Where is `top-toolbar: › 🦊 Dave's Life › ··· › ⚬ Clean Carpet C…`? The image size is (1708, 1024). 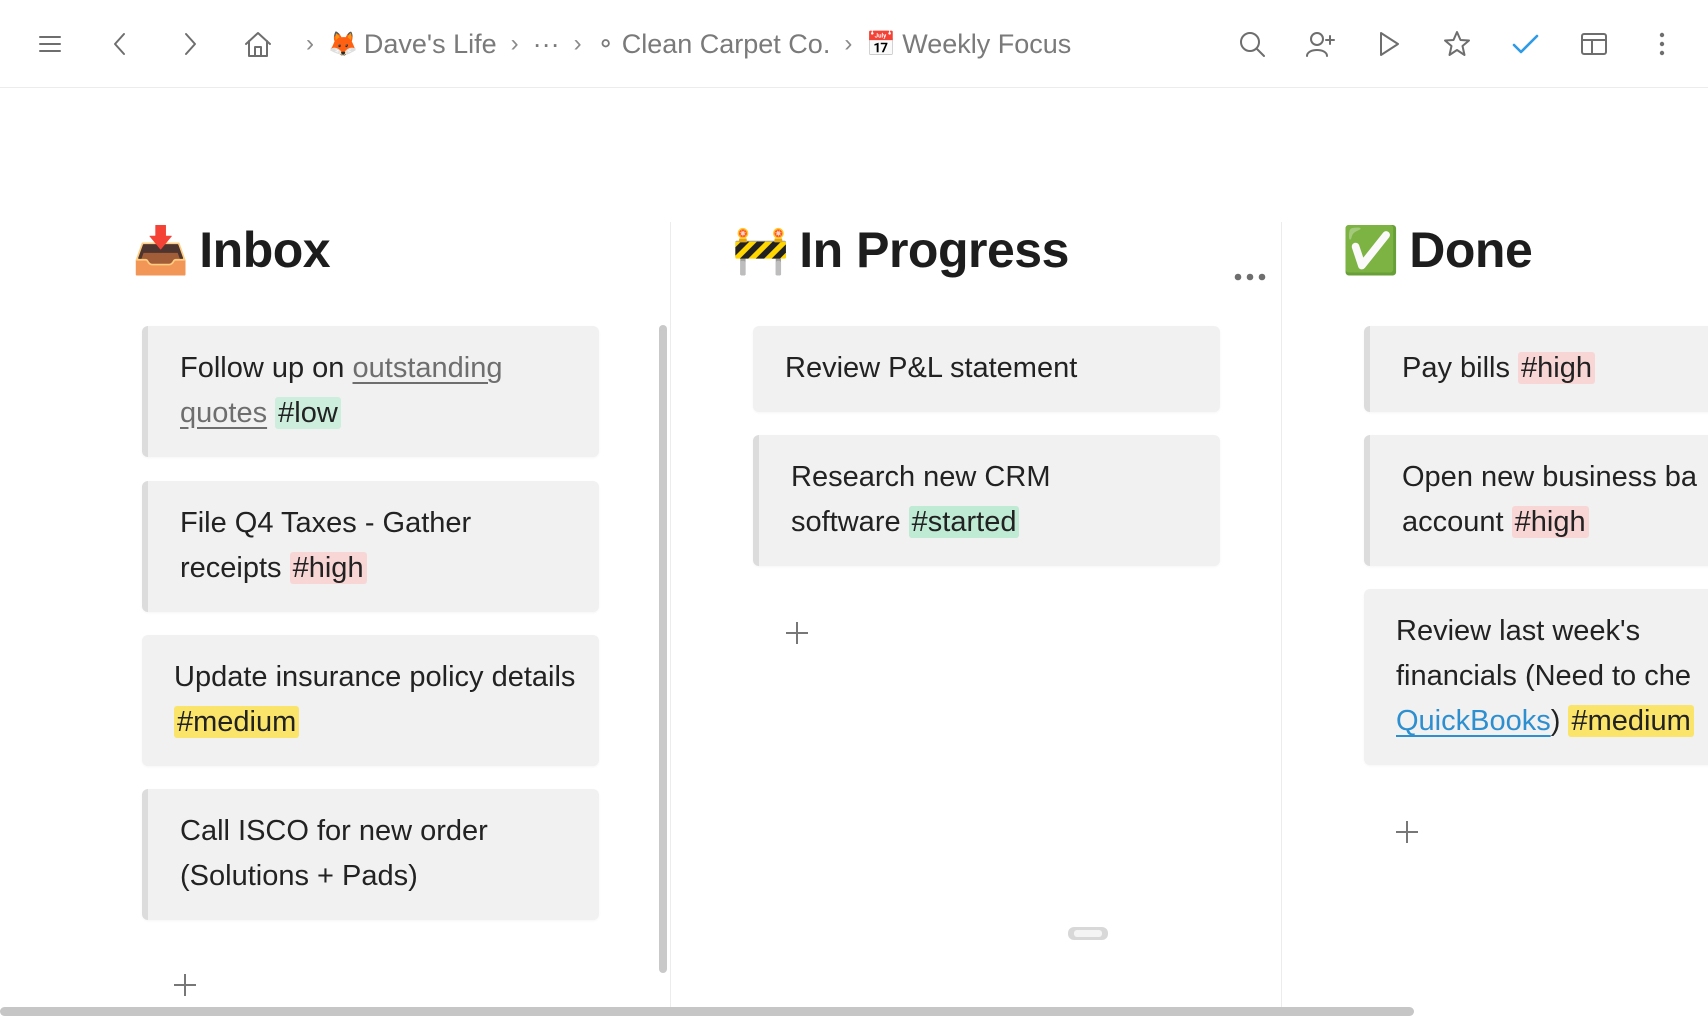
top-toolbar: › 🦊 Dave's Life › ··· › ⚬ Clean Carpet C… is located at coordinates (854, 44).